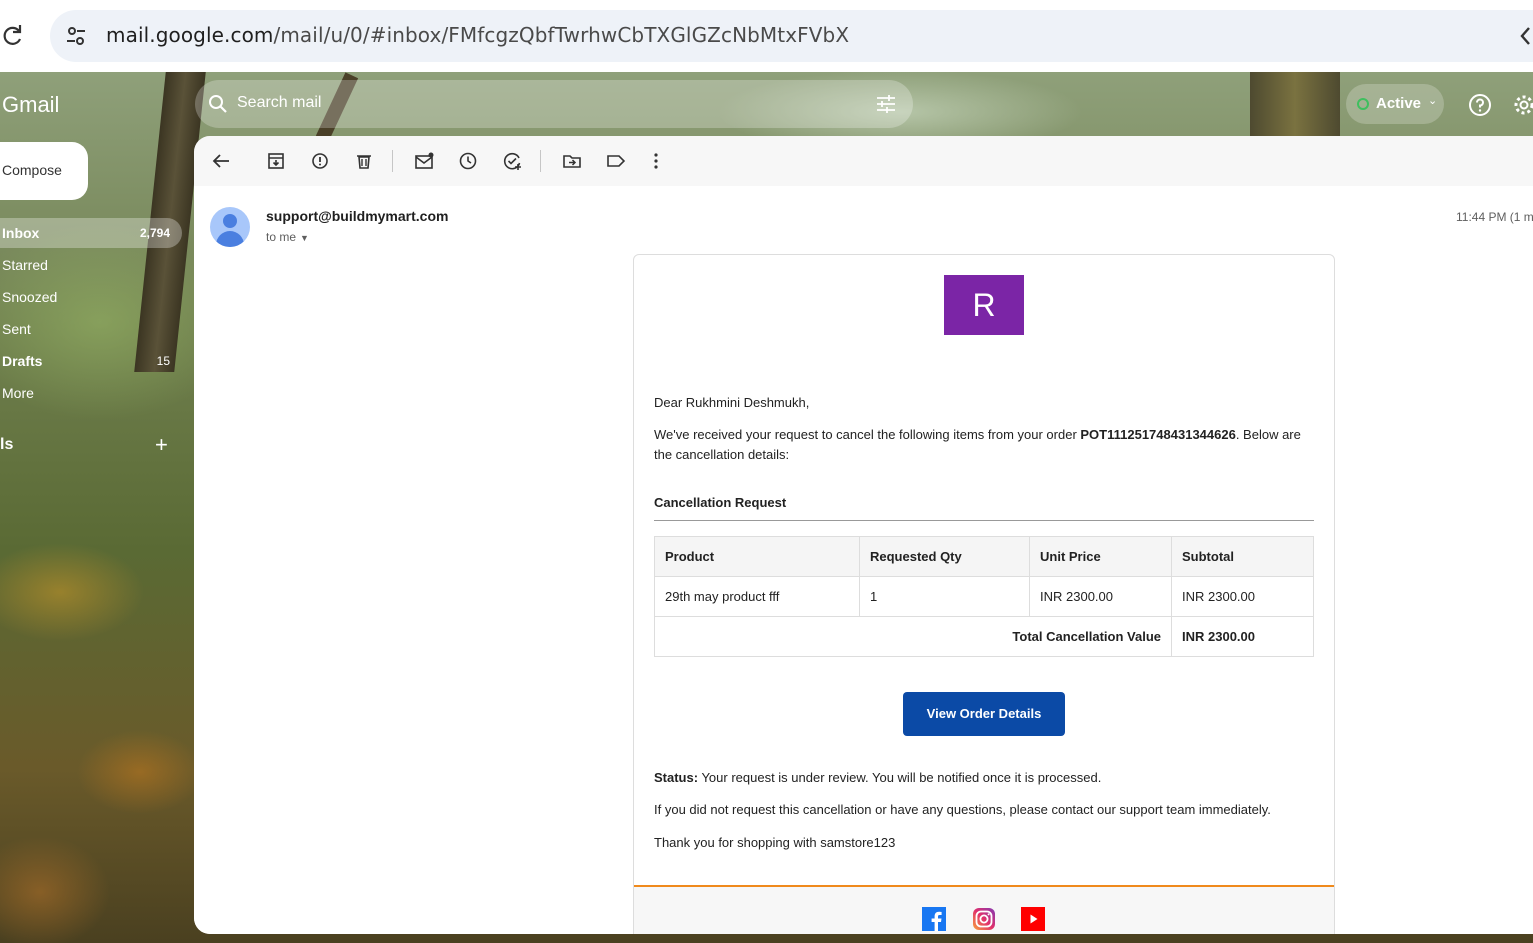 The width and height of the screenshot is (1533, 943). I want to click on column-header-unit-price: Unit Price, so click(1100, 556).